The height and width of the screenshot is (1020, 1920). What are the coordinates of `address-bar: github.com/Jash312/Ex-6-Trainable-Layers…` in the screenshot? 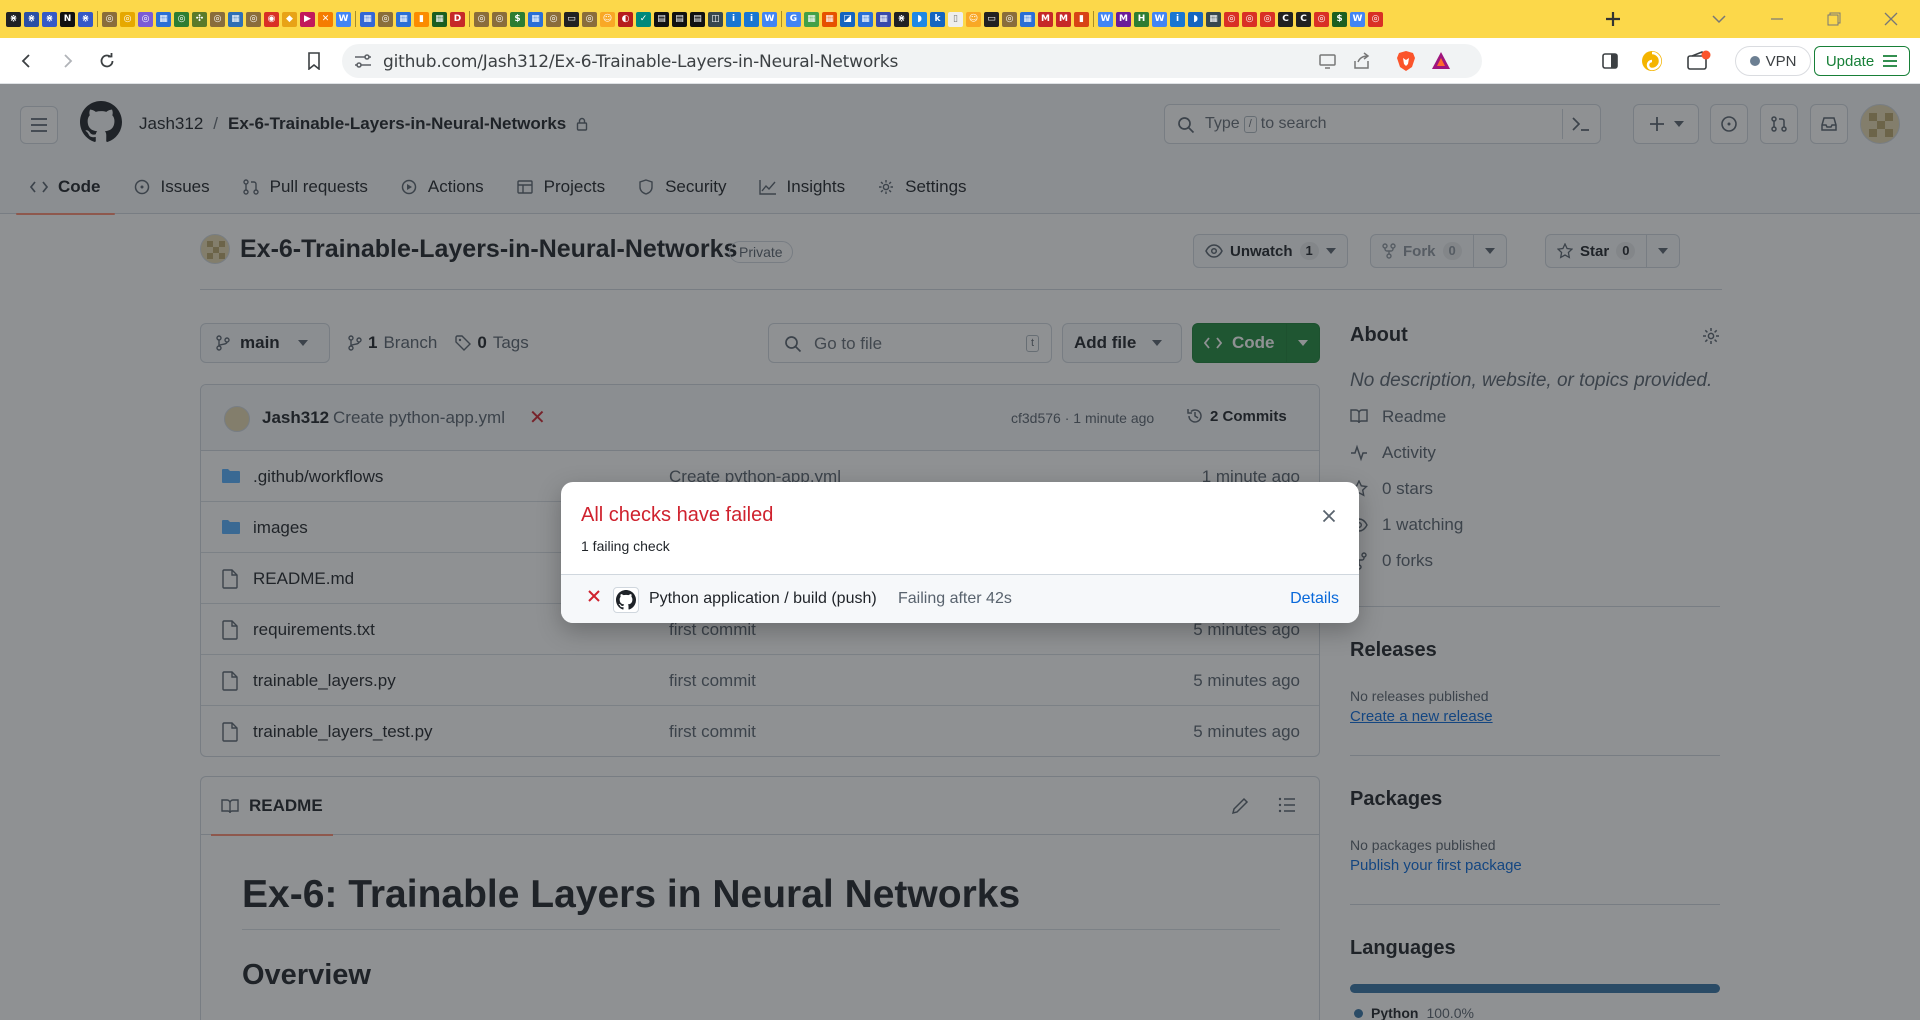 It's located at (912, 61).